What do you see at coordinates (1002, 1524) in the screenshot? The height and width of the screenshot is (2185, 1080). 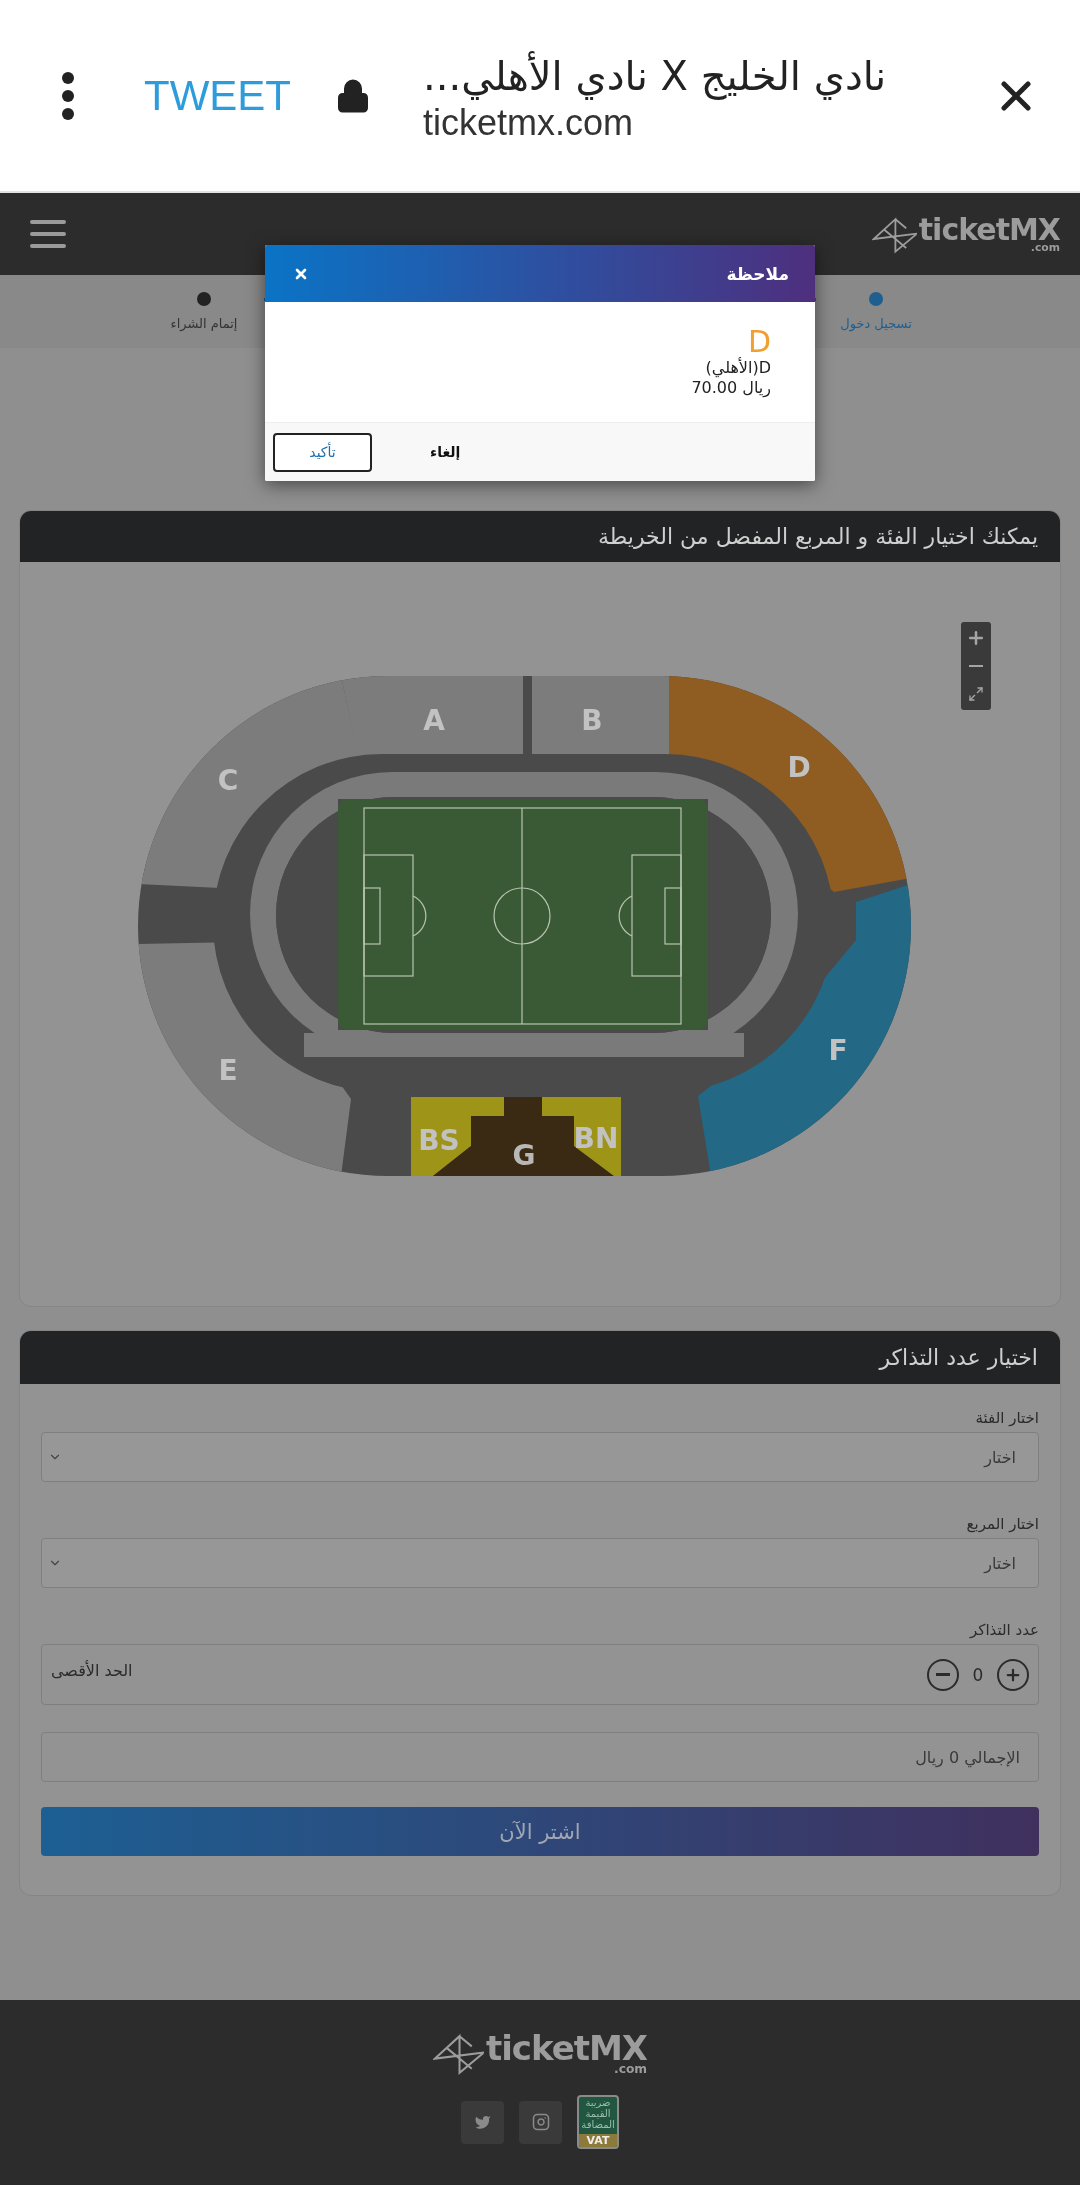 I see `field-label: اختار المربع` at bounding box center [1002, 1524].